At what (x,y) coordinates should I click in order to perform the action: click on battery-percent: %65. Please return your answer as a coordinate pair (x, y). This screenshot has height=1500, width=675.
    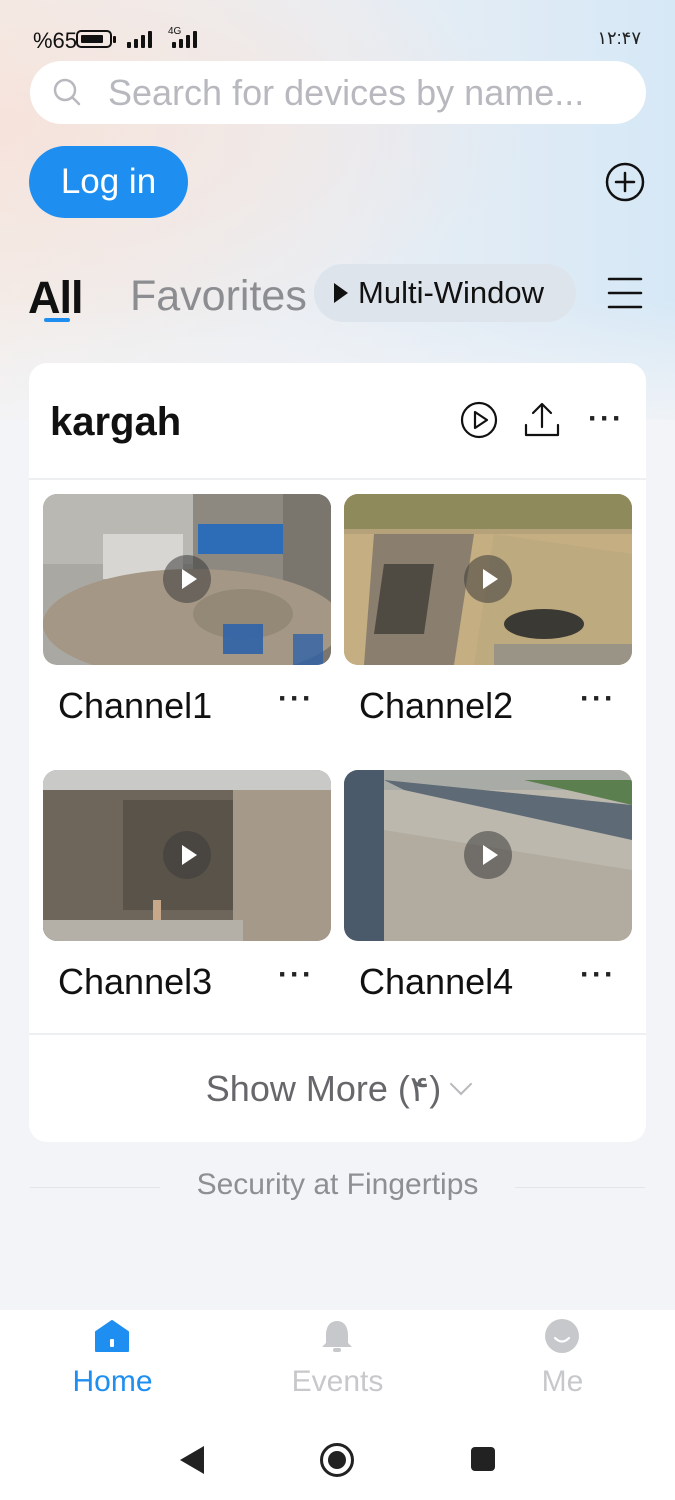
    Looking at the image, I should click on (55, 40).